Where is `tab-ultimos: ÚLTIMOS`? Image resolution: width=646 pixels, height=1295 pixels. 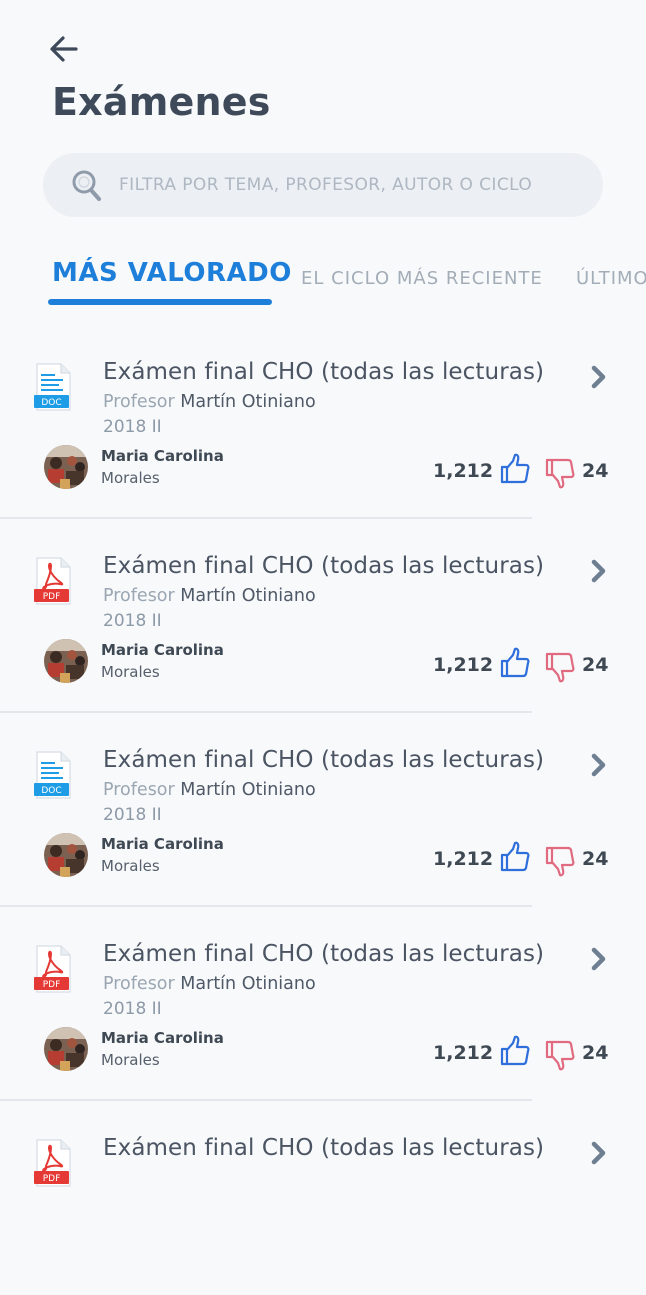
tab-ultimos: ÚLTIMOS is located at coordinates (611, 278).